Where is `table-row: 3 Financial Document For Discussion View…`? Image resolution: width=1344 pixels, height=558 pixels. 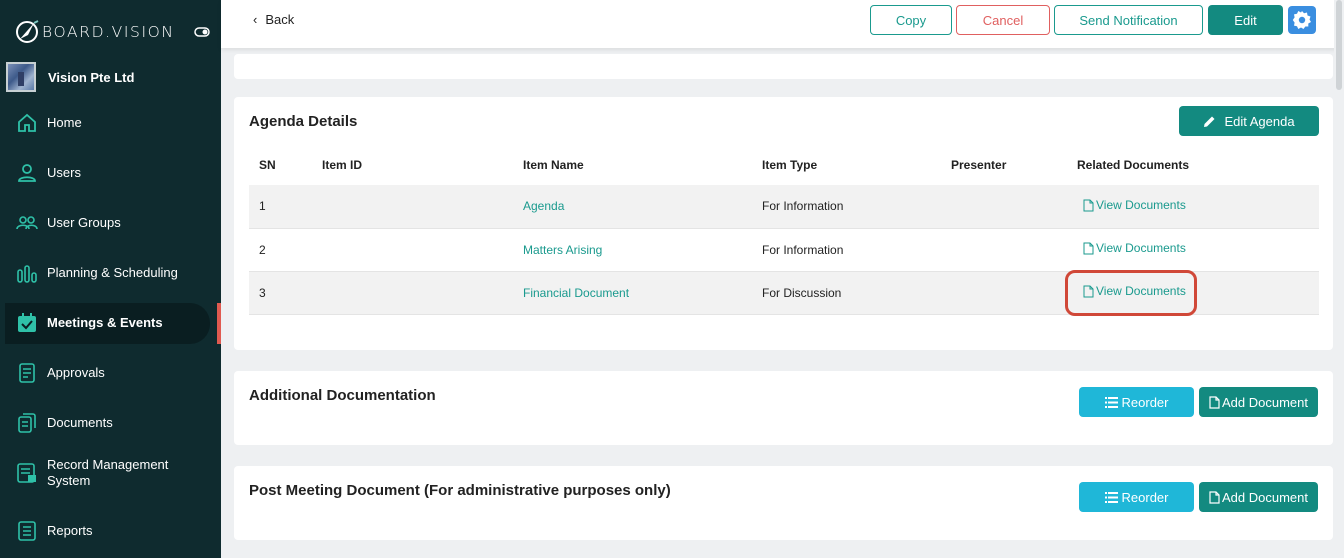
table-row: 3 Financial Document For Discussion View… is located at coordinates (784, 293).